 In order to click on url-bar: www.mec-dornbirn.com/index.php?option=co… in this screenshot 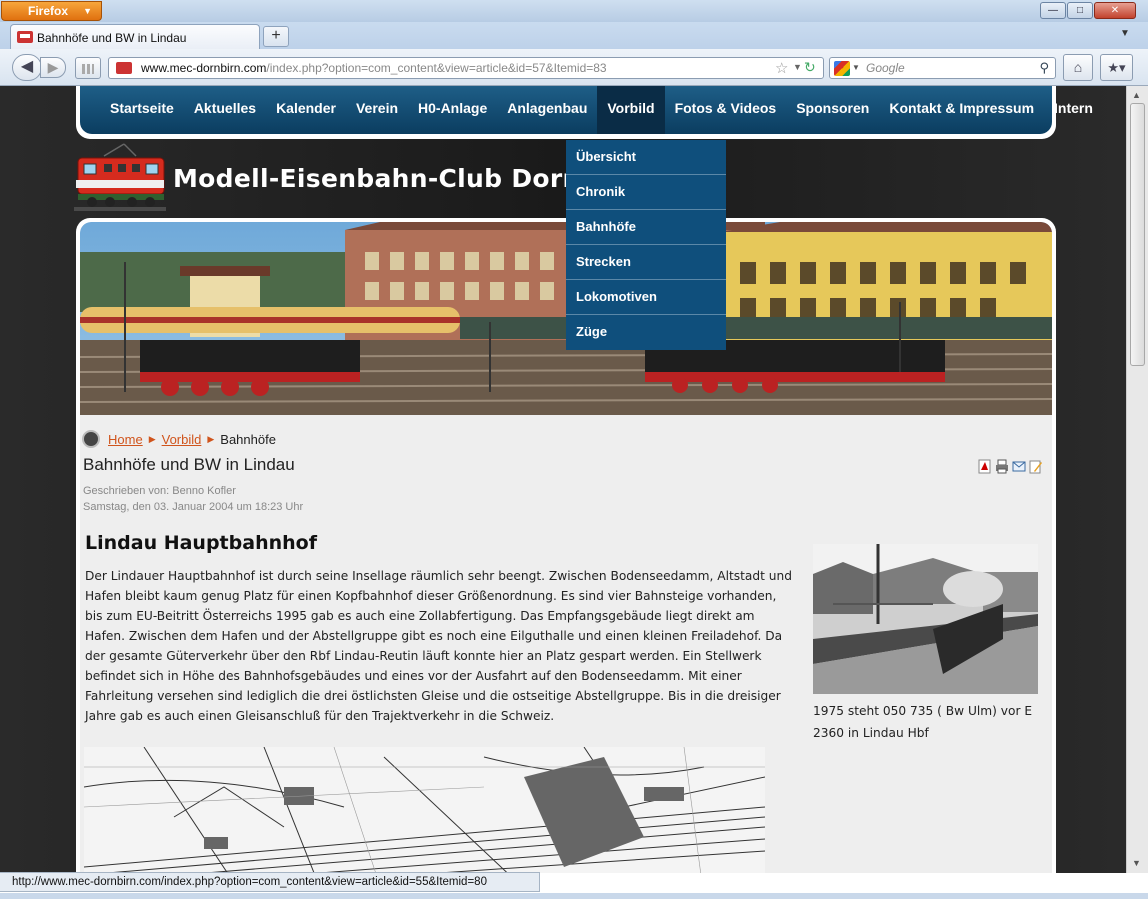, I will do `click(466, 68)`.